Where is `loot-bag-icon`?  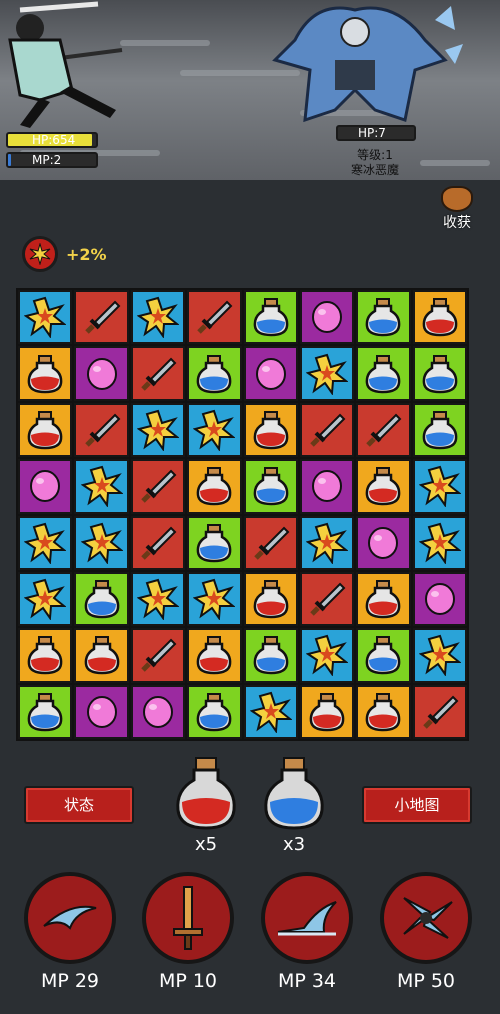 loot-bag-icon is located at coordinates (457, 199).